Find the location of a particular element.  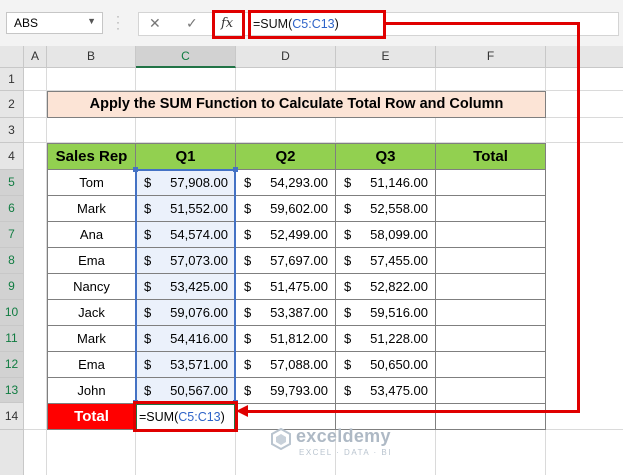

row-header-10: 10 is located at coordinates (12, 313).